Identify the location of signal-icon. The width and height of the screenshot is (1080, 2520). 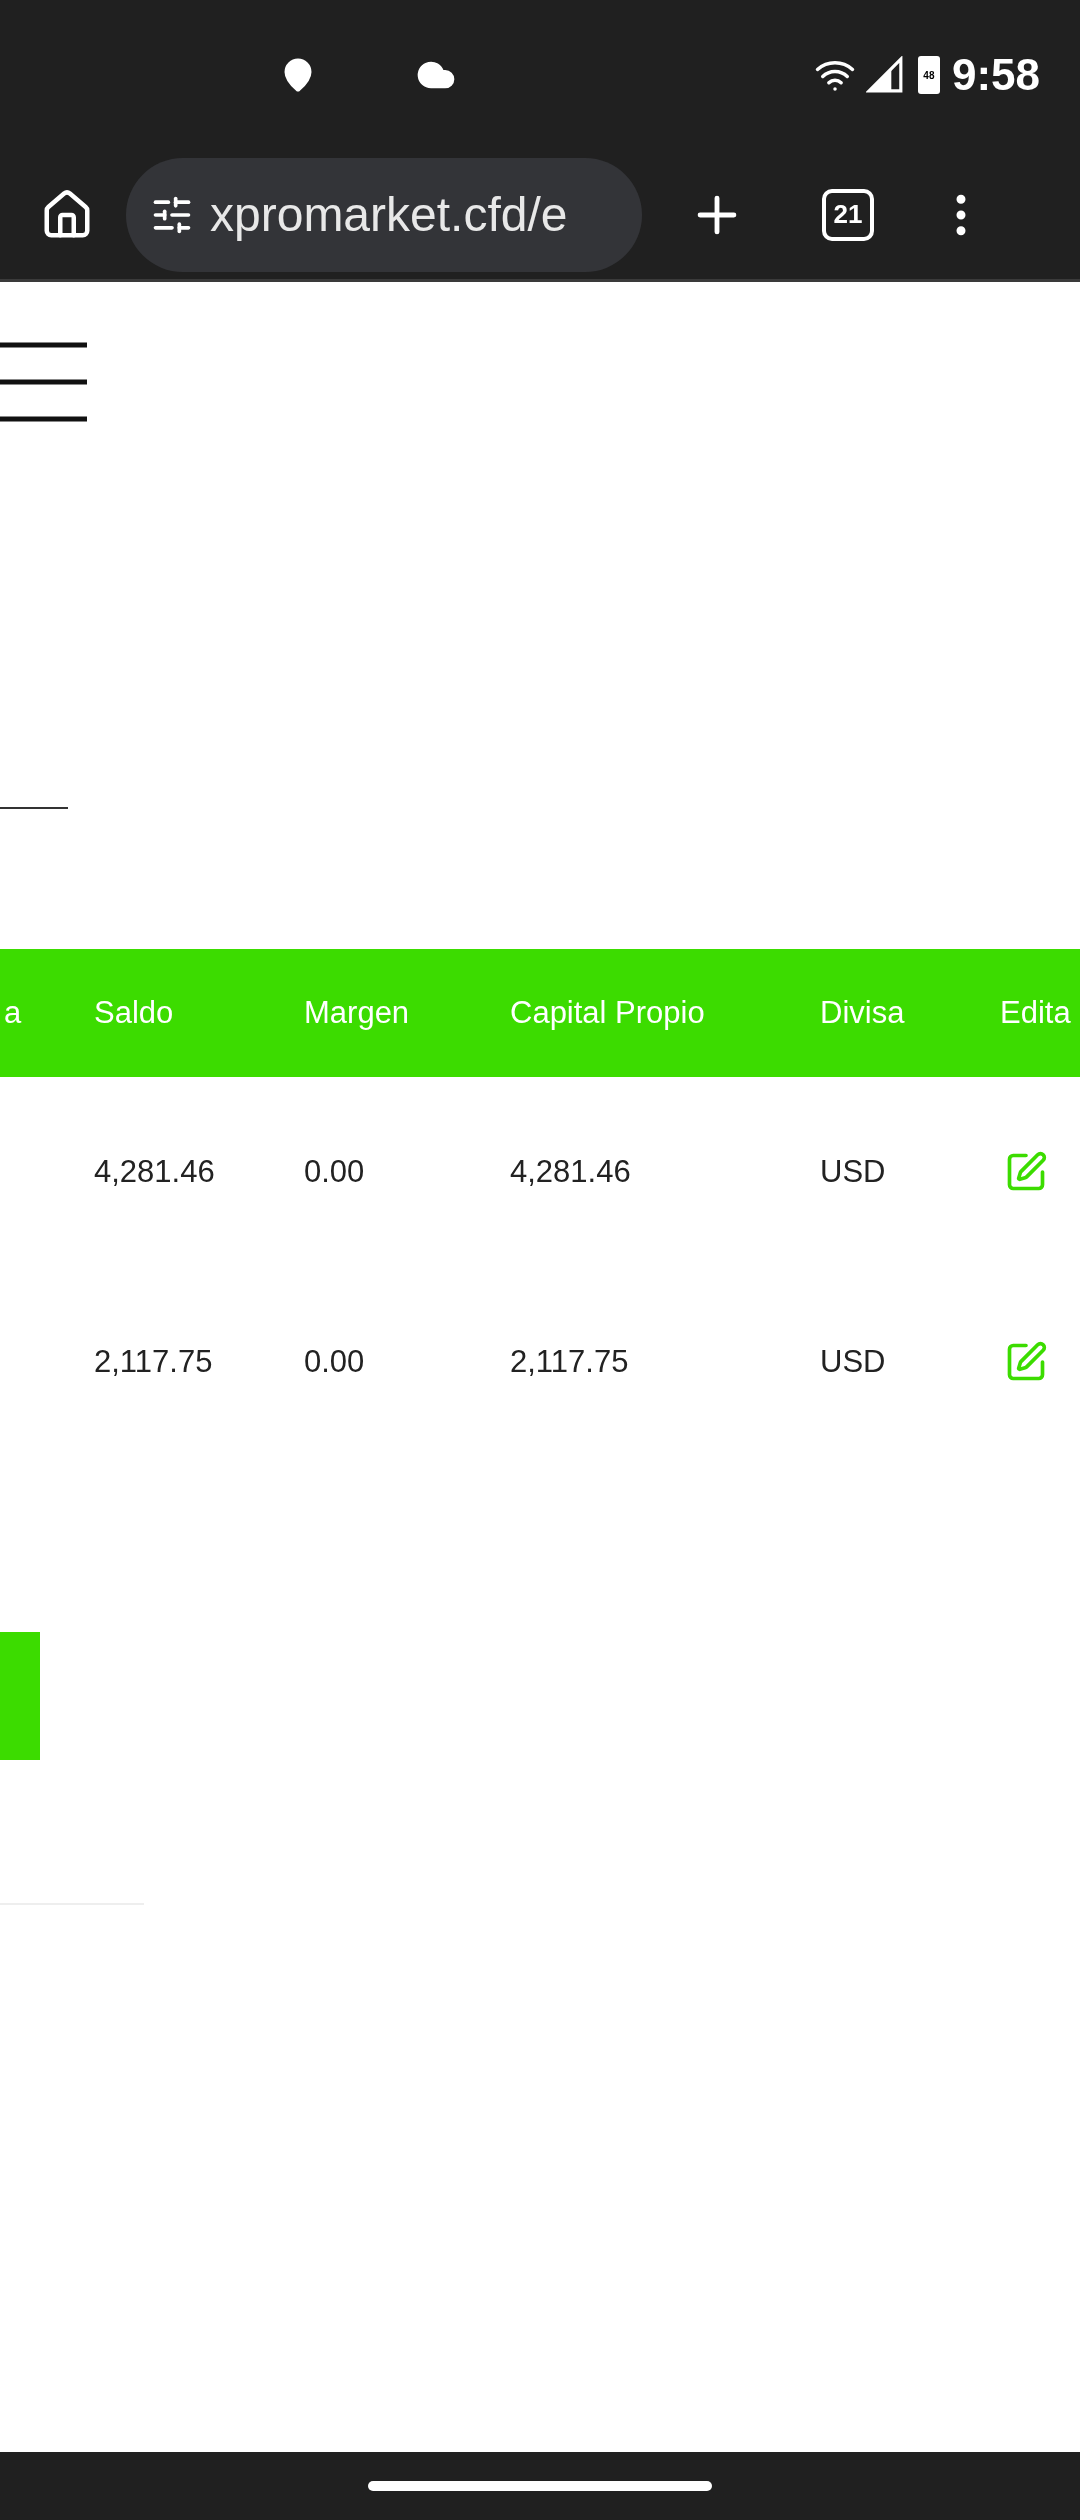
(884, 75).